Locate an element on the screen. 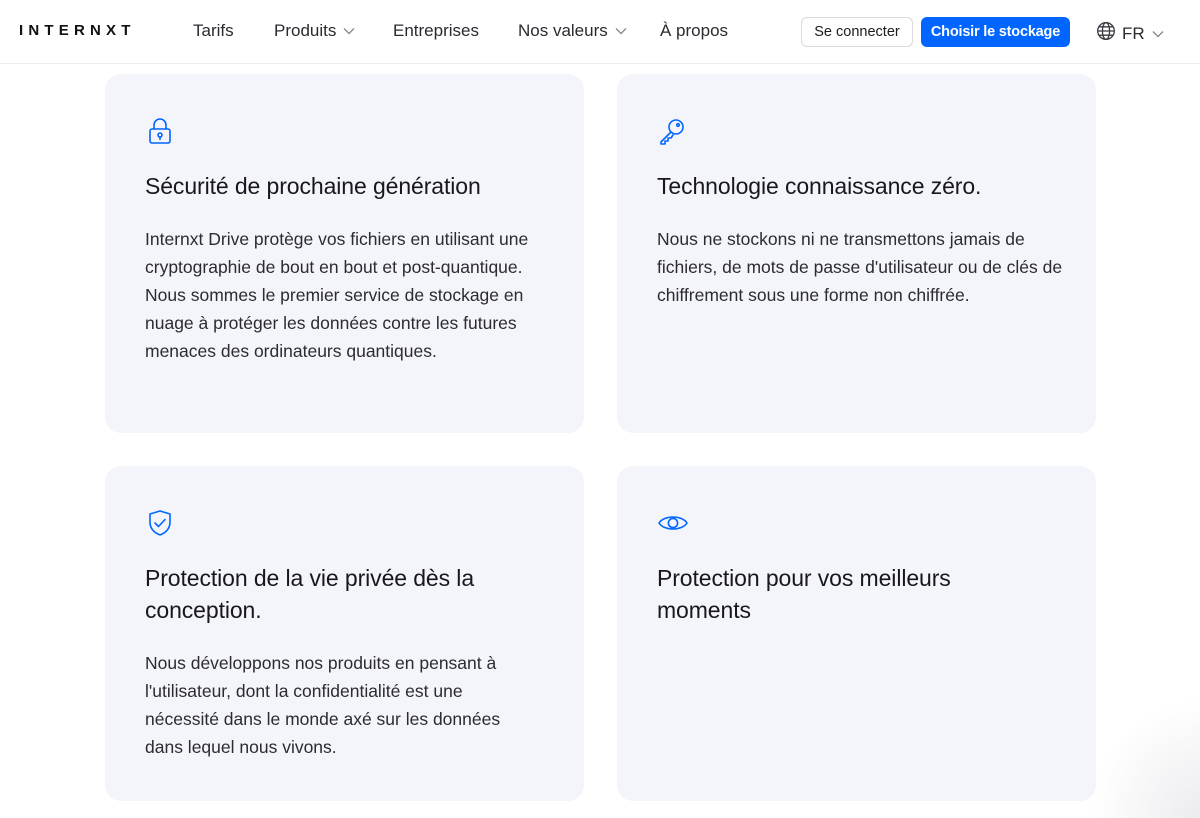 The width and height of the screenshot is (1200, 818). language-code: FR is located at coordinates (1133, 33).